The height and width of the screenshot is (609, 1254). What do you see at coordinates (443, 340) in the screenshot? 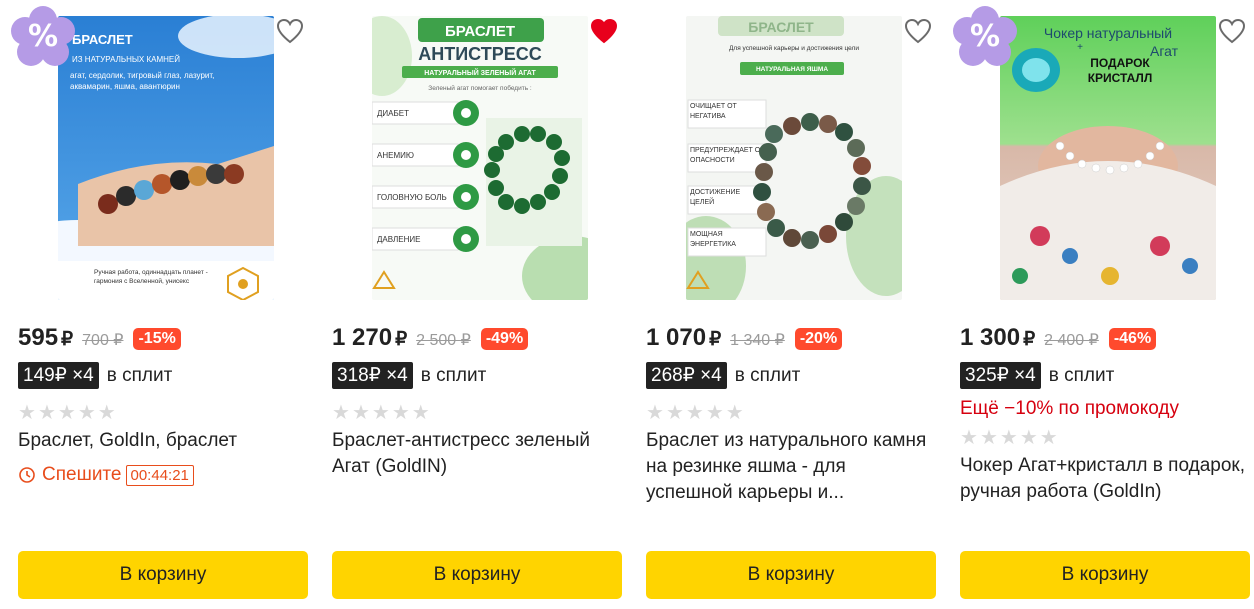
I see `old-price: 2 500 ₽` at bounding box center [443, 340].